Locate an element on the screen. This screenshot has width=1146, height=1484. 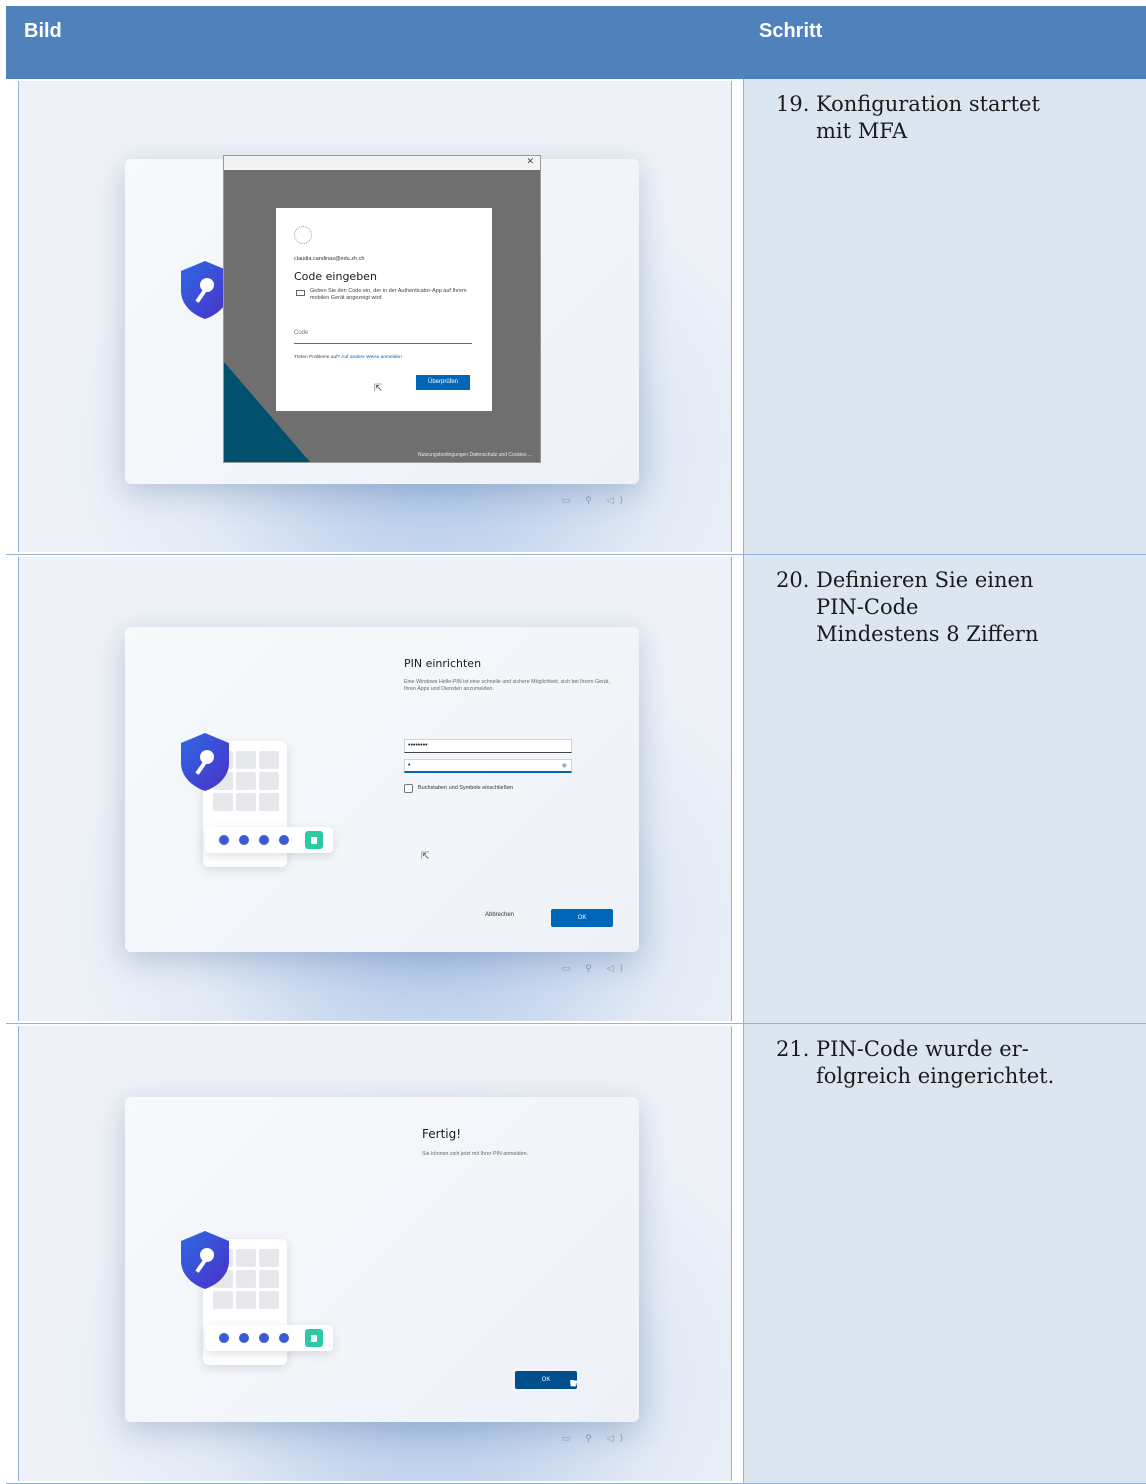
trouble-label: Treten Probleme auf? is located at coordinates (317, 357).